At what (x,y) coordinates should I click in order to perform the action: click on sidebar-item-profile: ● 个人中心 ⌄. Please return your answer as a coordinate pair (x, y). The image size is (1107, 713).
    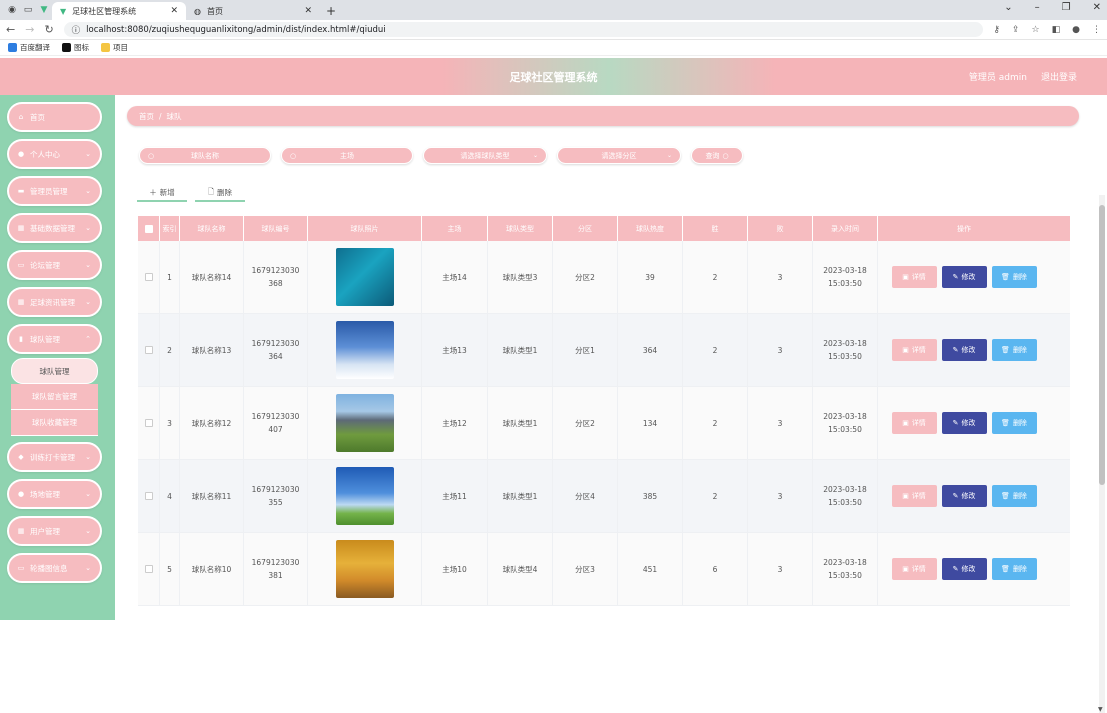
    Looking at the image, I should click on (54, 154).